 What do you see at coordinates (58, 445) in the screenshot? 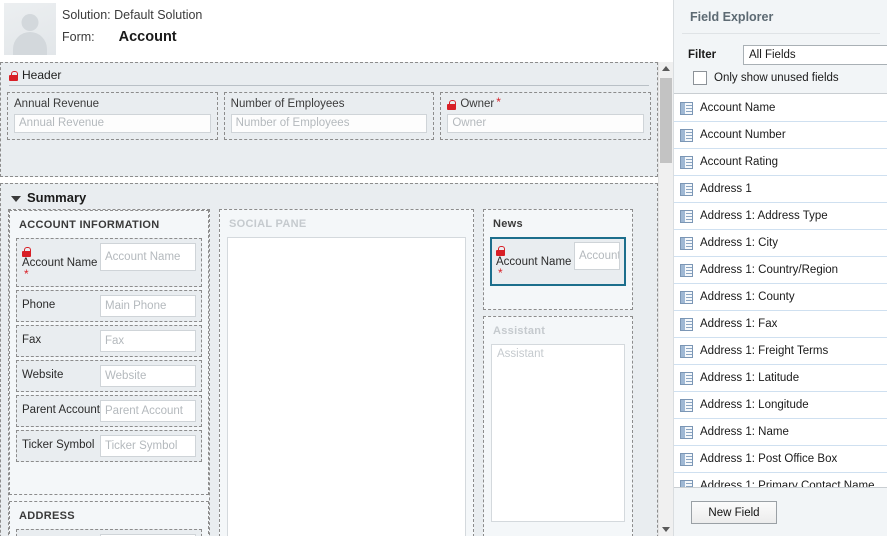
I see `field-label: Ticker Symbol` at bounding box center [58, 445].